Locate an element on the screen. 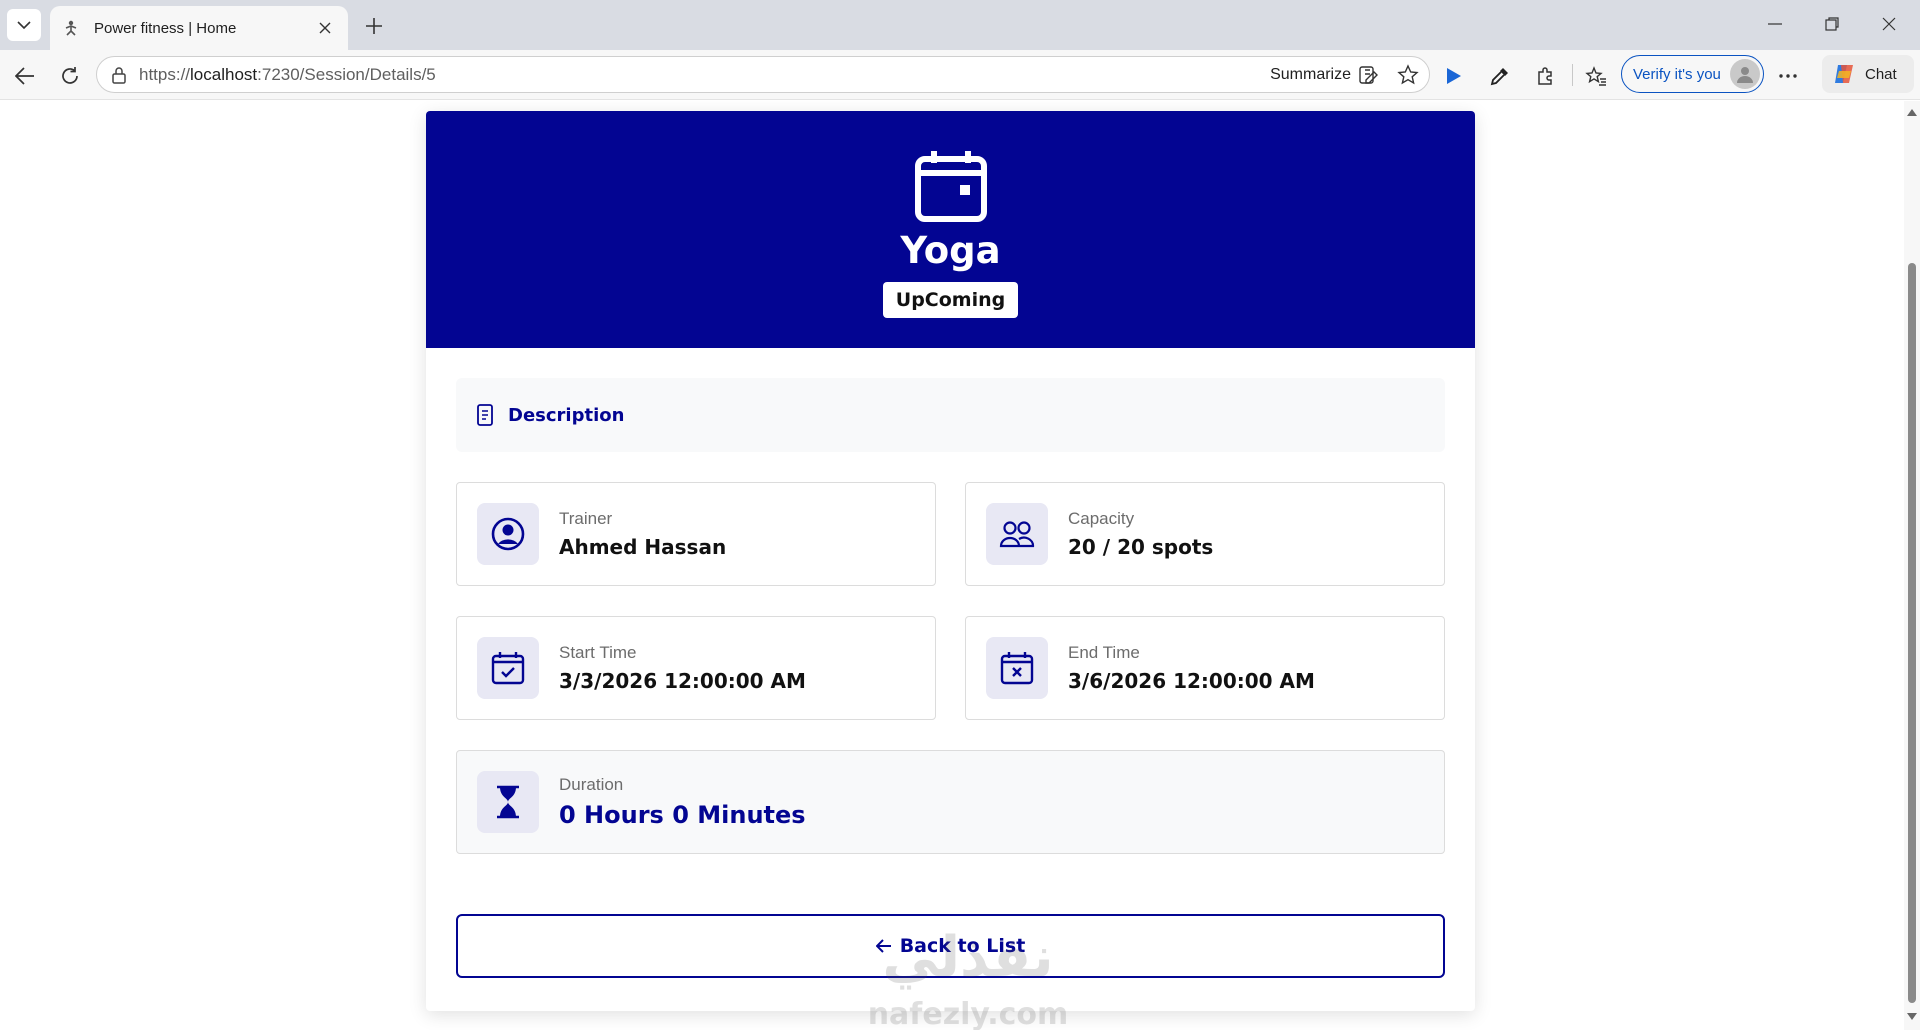 The height and width of the screenshot is (1030, 1920). end-time-value: 3/6/2026 12:00:00 AM is located at coordinates (1191, 681).